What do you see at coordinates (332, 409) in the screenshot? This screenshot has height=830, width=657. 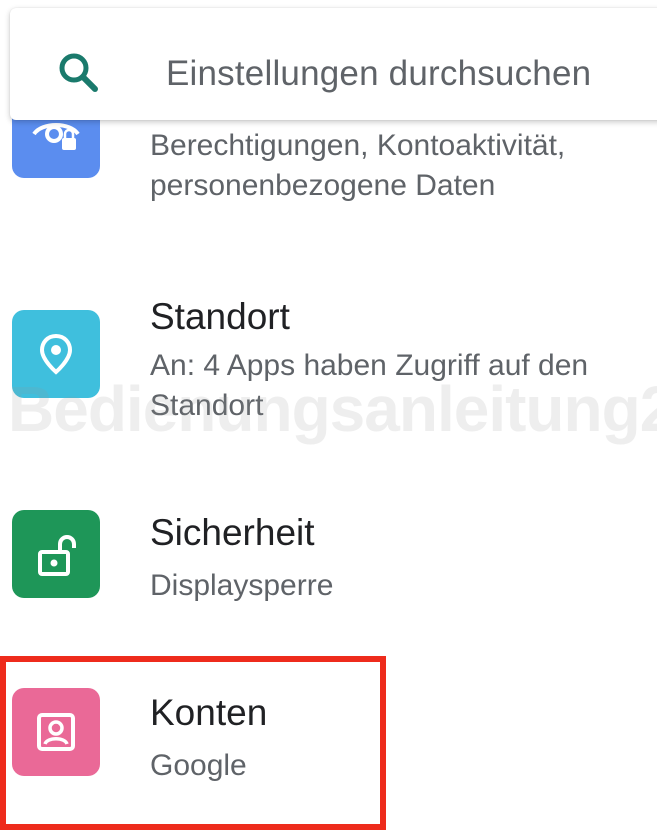 I see `watermark: Bedienungsanleitung24.de` at bounding box center [332, 409].